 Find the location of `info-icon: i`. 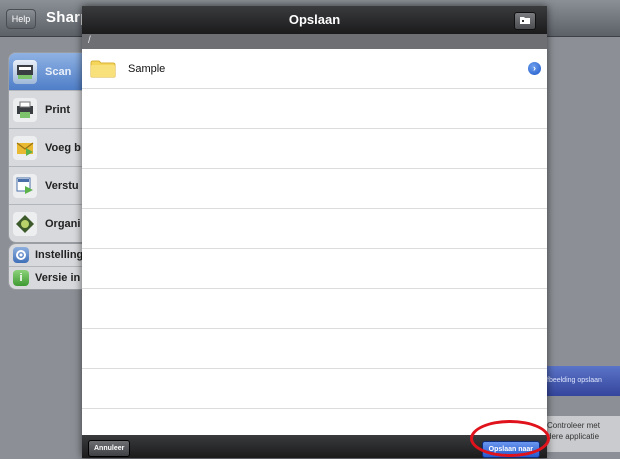

info-icon: i is located at coordinates (21, 278).